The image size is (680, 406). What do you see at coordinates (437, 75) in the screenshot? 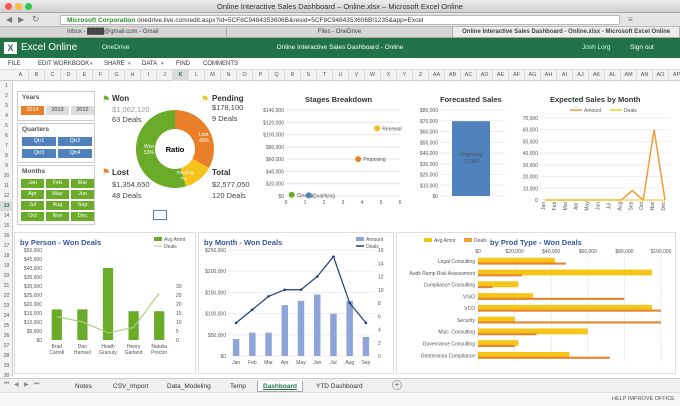
I see `column-header-AA: AA` at bounding box center [437, 75].